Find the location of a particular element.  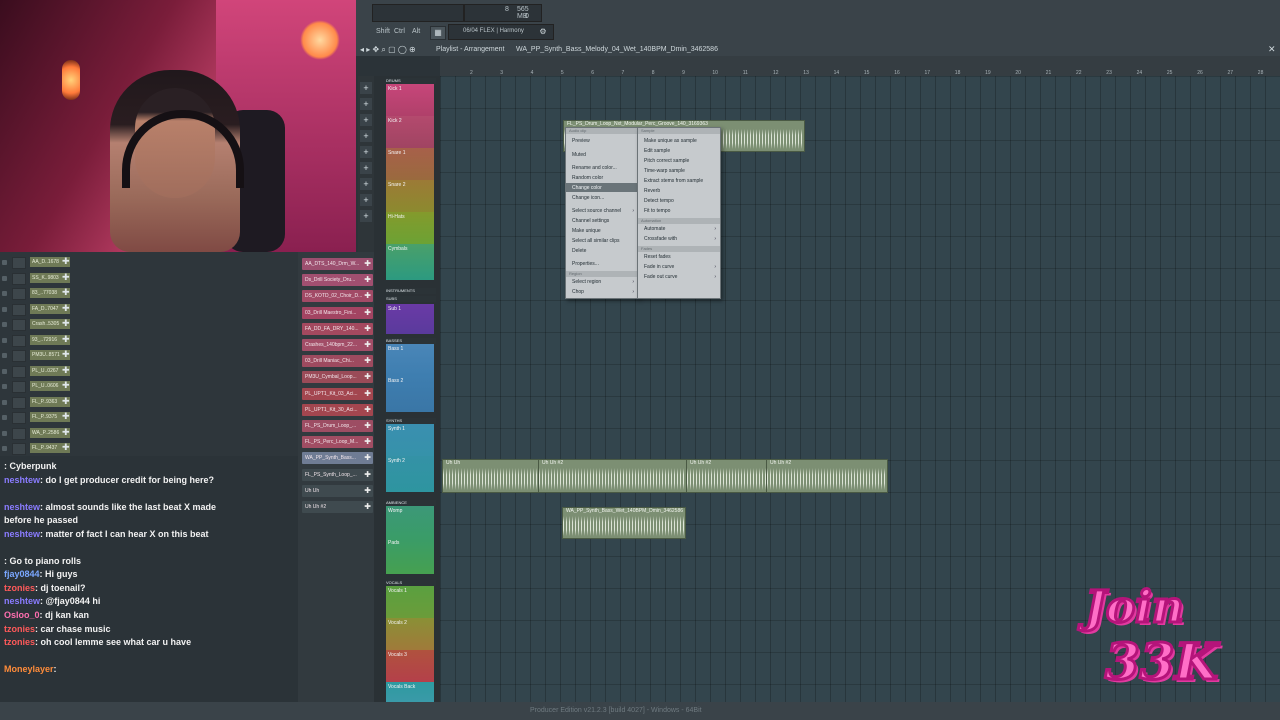

menu-reverb: Reverb is located at coordinates (652, 191).